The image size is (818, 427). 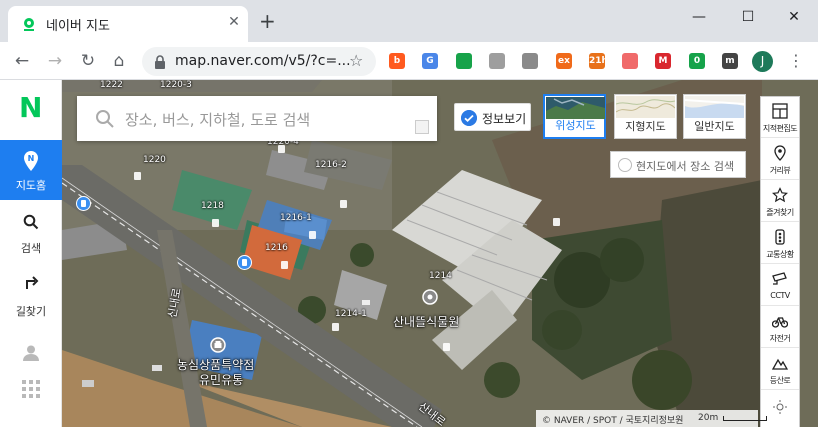 I want to click on sidebar-item-label: 검색, so click(x=31, y=248).